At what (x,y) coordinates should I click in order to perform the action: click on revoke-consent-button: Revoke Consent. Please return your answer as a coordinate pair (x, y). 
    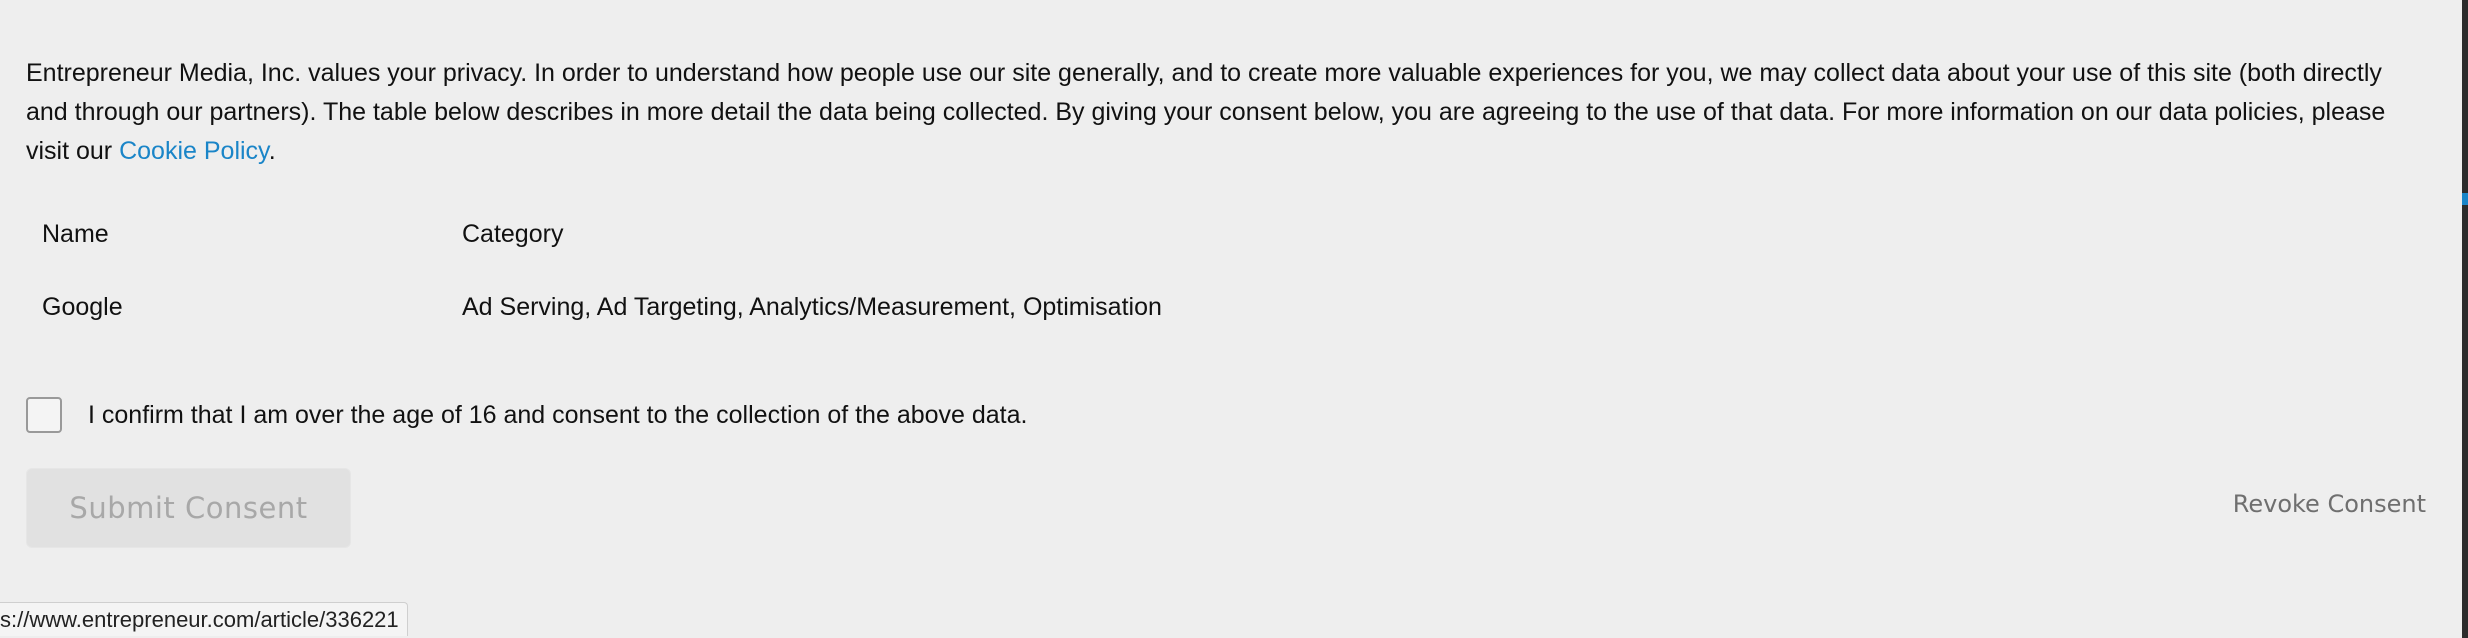
    Looking at the image, I should click on (2329, 504).